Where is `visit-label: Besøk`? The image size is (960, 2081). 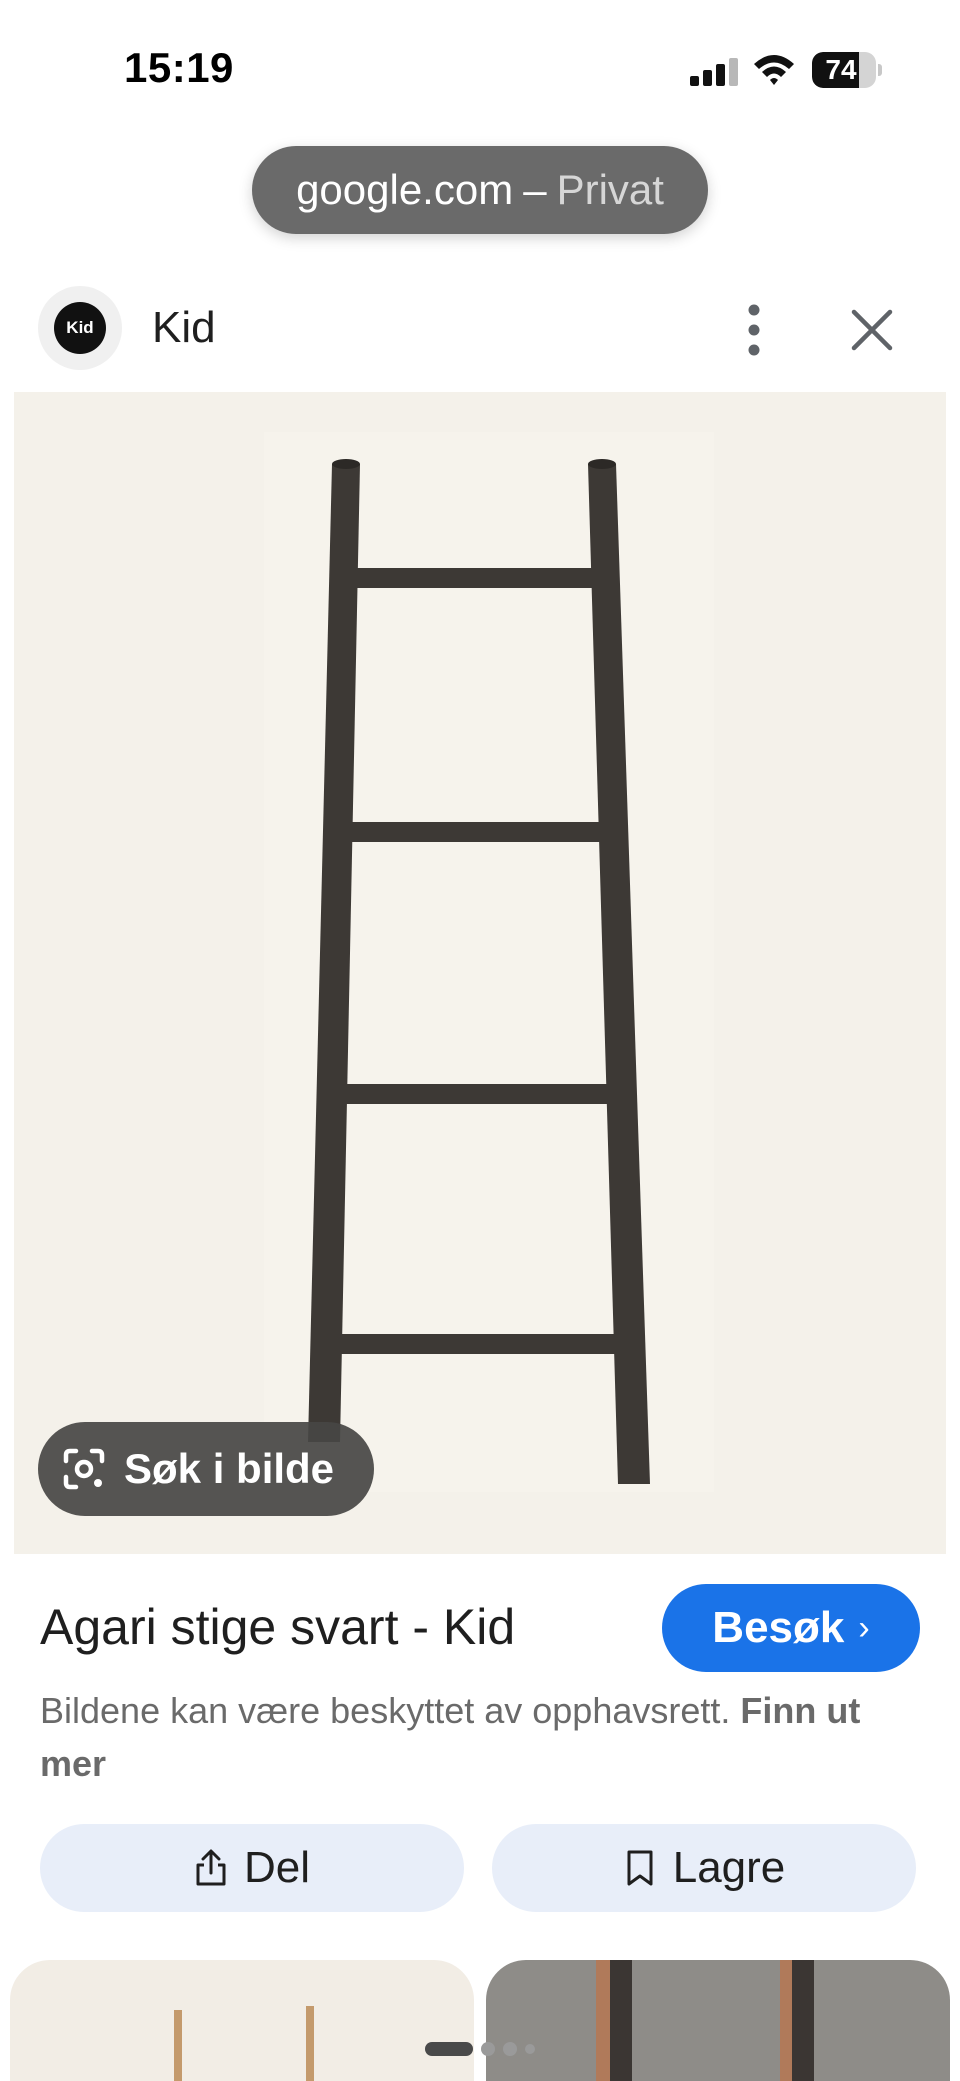 visit-label: Besøk is located at coordinates (778, 1627).